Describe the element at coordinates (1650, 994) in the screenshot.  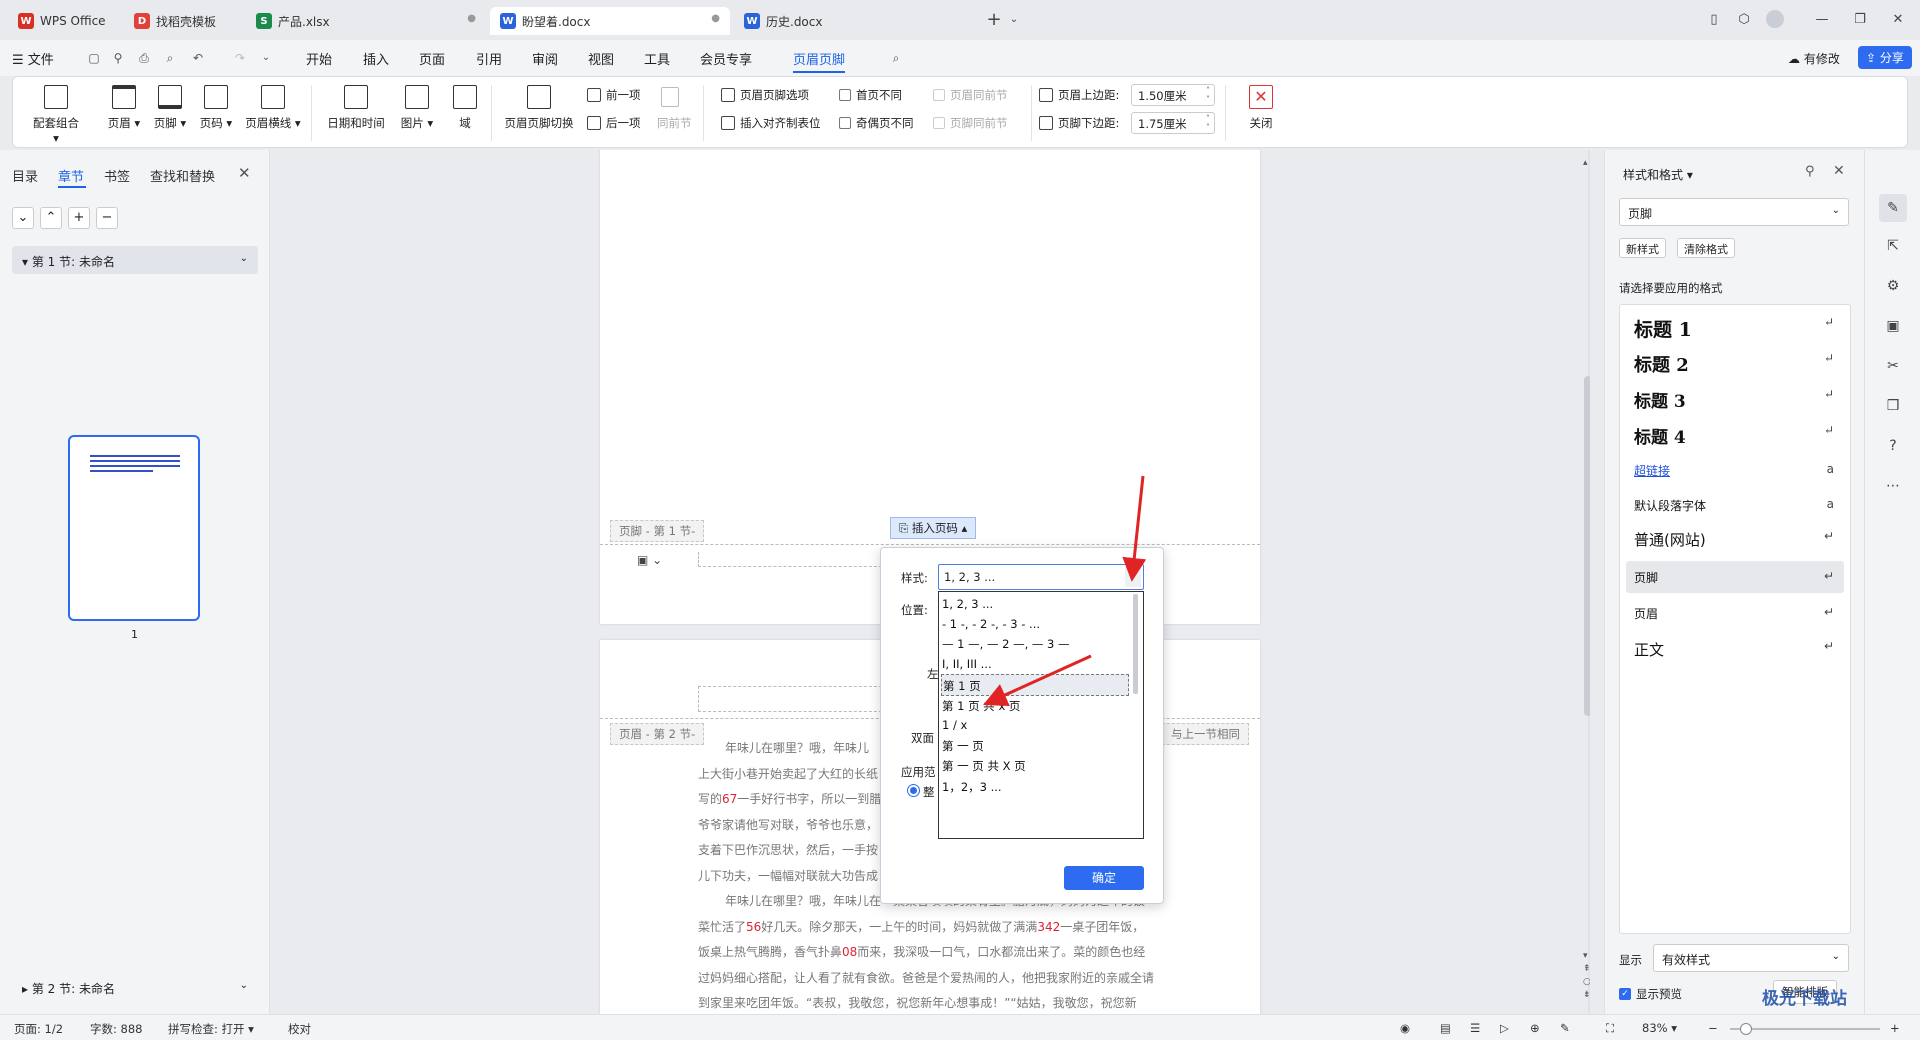
I see `show-preview-checkbox: ✓ 显示预览` at that location.